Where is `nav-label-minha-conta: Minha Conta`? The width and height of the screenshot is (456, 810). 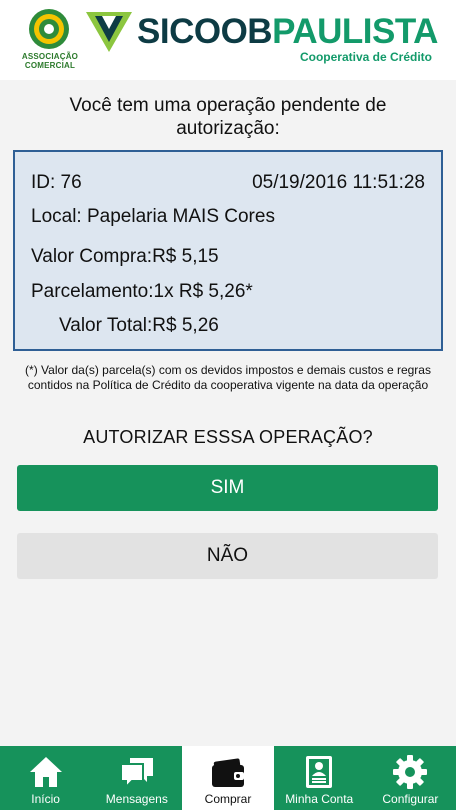
nav-label-minha-conta: Minha Conta is located at coordinates (319, 799).